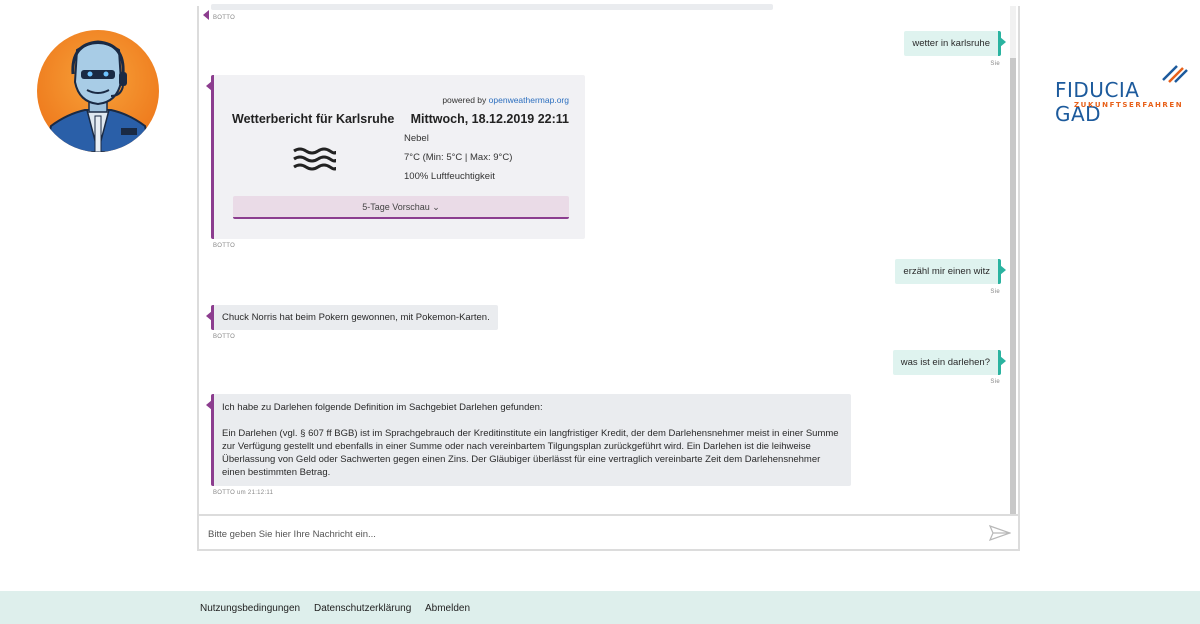 Image resolution: width=1200 pixels, height=624 pixels. I want to click on message-composer, so click(608, 532).